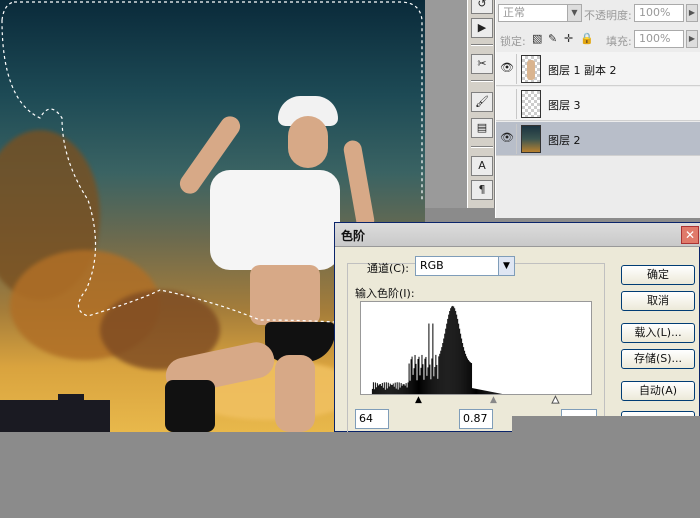  Describe the element at coordinates (482, 190) in the screenshot. I see `paragraph-icon: ¶` at that location.